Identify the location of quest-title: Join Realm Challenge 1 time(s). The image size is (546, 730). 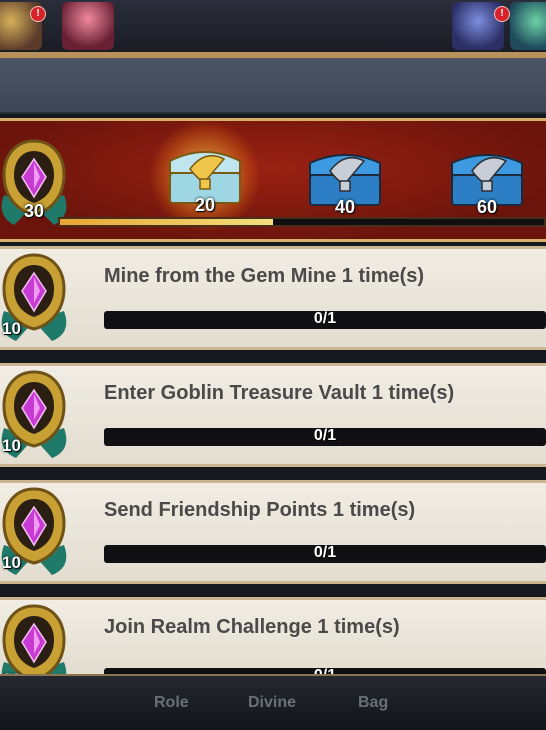
(252, 627).